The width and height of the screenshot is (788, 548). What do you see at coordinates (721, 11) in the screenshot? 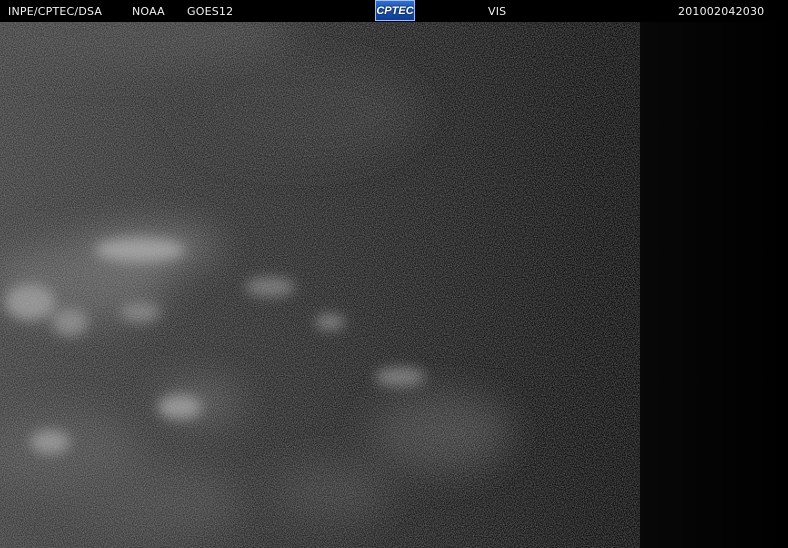
I see `timestamp-label: 201002042030` at bounding box center [721, 11].